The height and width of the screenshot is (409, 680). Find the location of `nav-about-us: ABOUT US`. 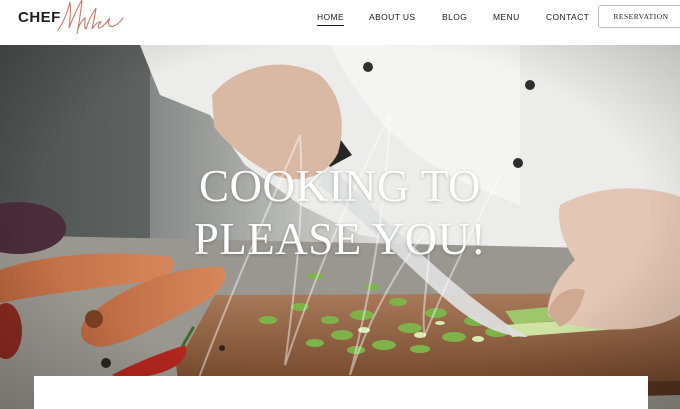

nav-about-us: ABOUT US is located at coordinates (392, 17).